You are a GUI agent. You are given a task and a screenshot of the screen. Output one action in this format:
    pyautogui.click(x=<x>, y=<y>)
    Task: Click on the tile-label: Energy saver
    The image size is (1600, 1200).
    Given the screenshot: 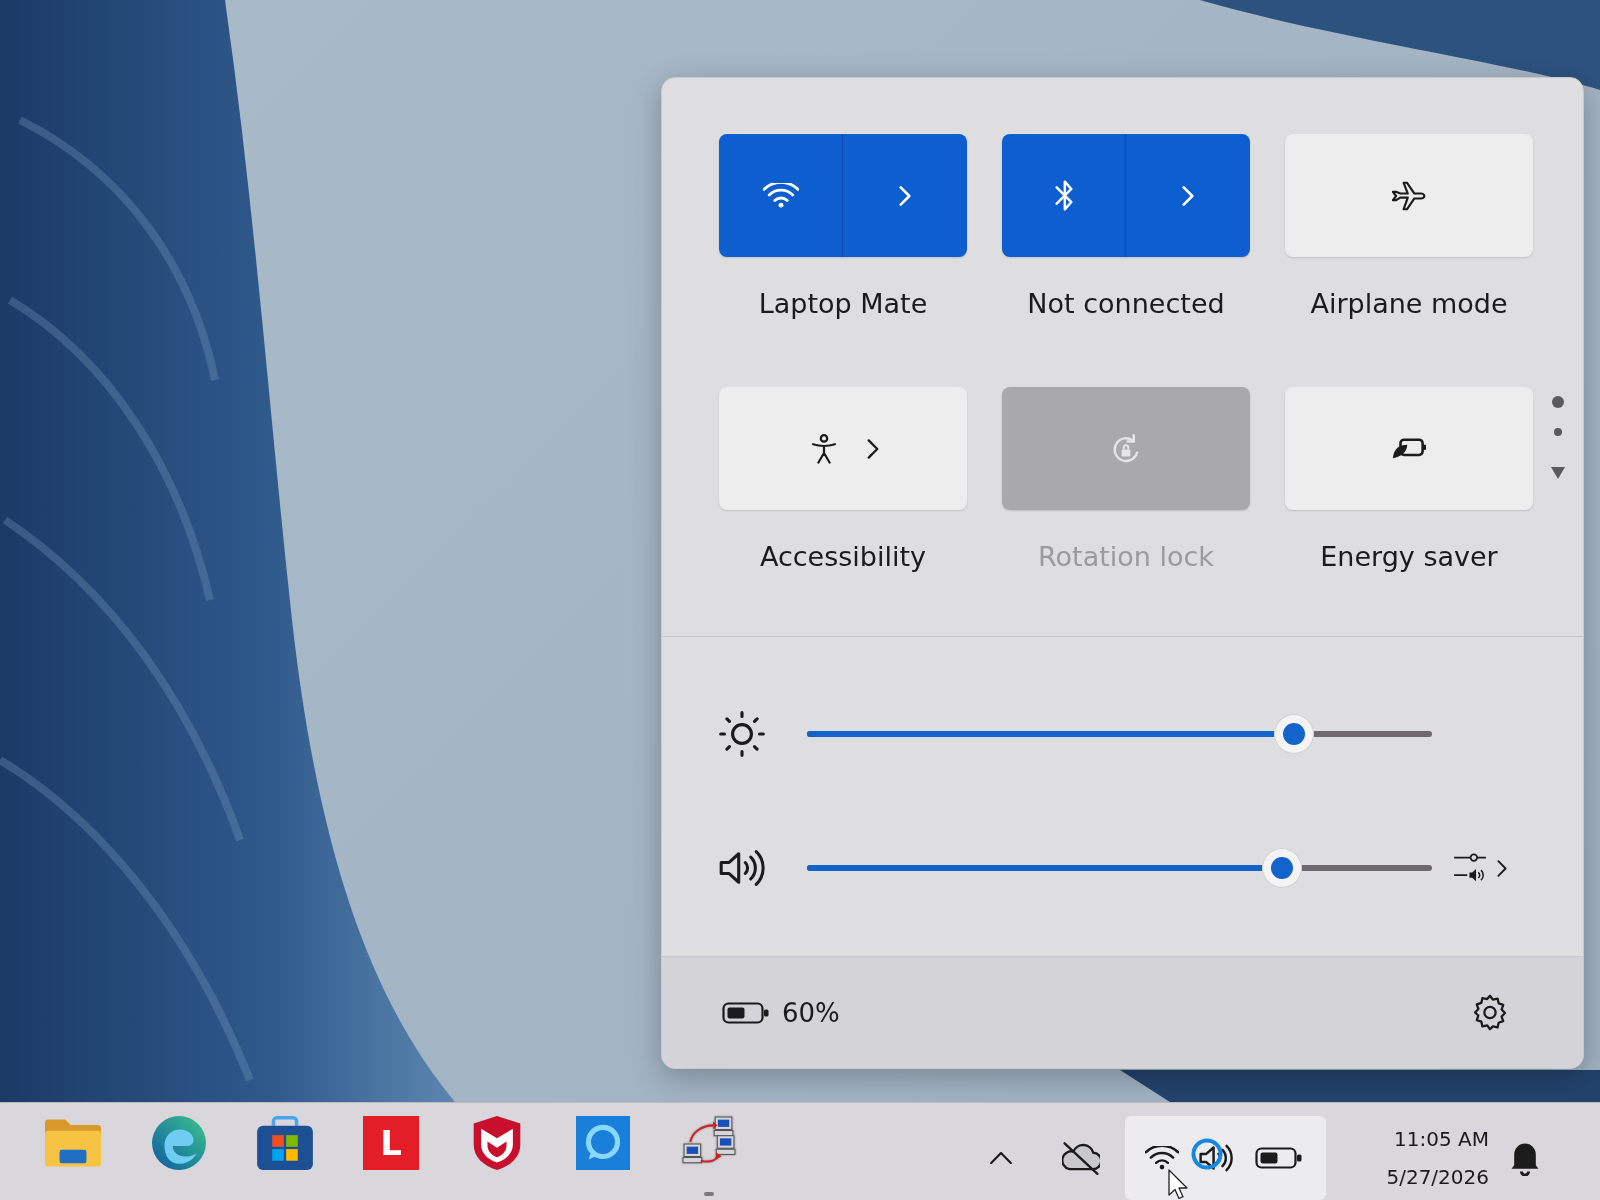 What is the action you would take?
    pyautogui.click(x=1409, y=557)
    